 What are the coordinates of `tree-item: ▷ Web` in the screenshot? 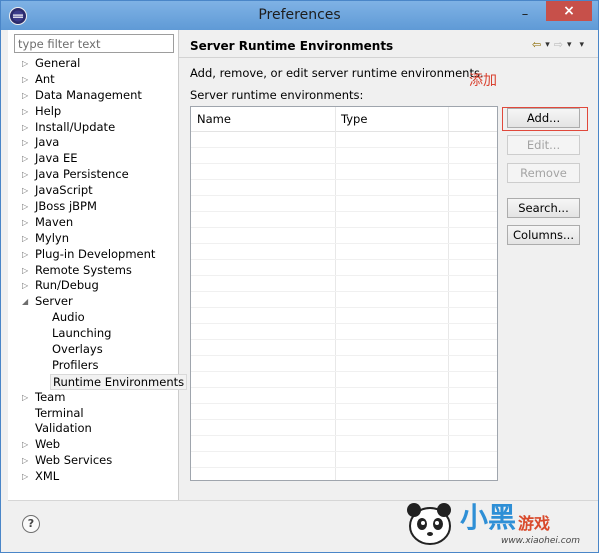 It's located at (93, 445).